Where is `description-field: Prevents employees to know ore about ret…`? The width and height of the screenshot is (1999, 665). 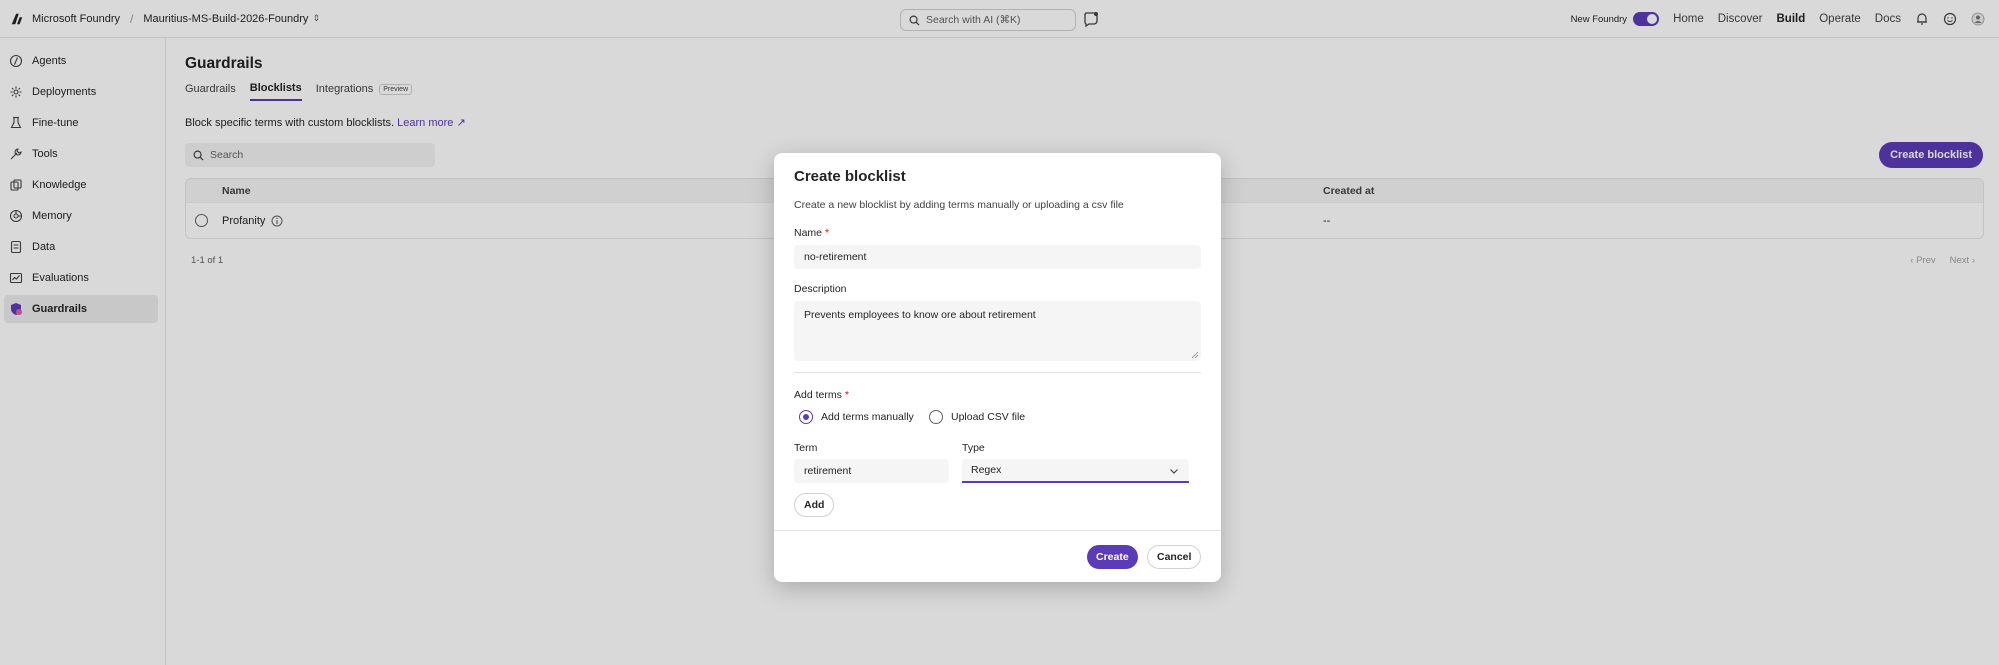 description-field: Prevents employees to know ore about ret… is located at coordinates (997, 331).